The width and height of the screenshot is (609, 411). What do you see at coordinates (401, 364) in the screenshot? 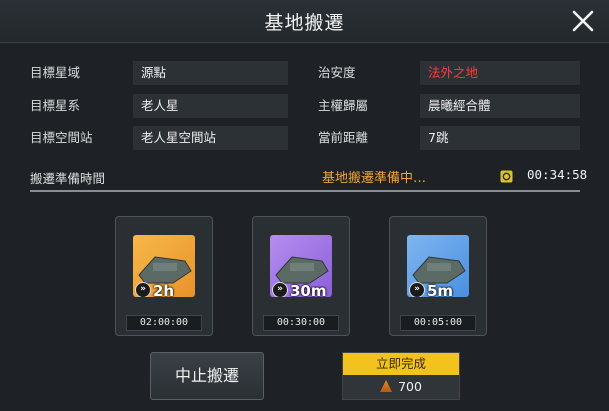
I see `finish-now-label: 立即完成` at bounding box center [401, 364].